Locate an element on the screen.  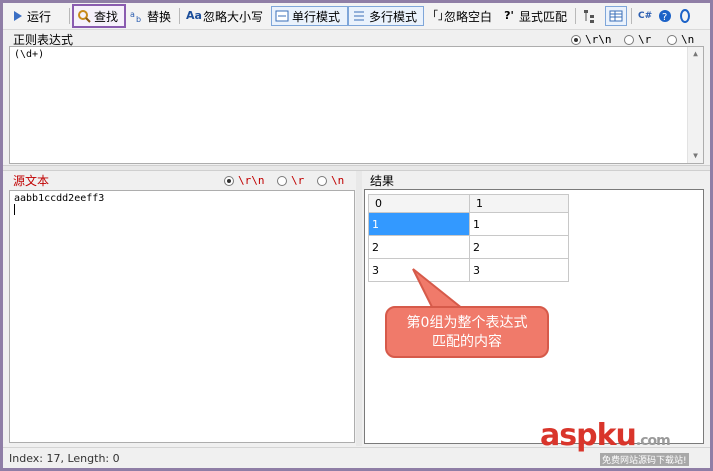
single-line-button: 单行模式 is located at coordinates (309, 16).